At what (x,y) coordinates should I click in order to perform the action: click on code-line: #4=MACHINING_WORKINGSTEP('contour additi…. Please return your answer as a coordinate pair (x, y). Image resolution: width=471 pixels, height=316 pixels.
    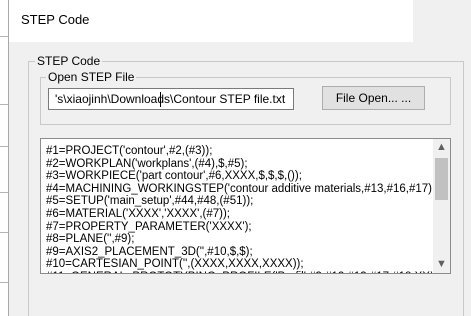
    Looking at the image, I should click on (239, 188).